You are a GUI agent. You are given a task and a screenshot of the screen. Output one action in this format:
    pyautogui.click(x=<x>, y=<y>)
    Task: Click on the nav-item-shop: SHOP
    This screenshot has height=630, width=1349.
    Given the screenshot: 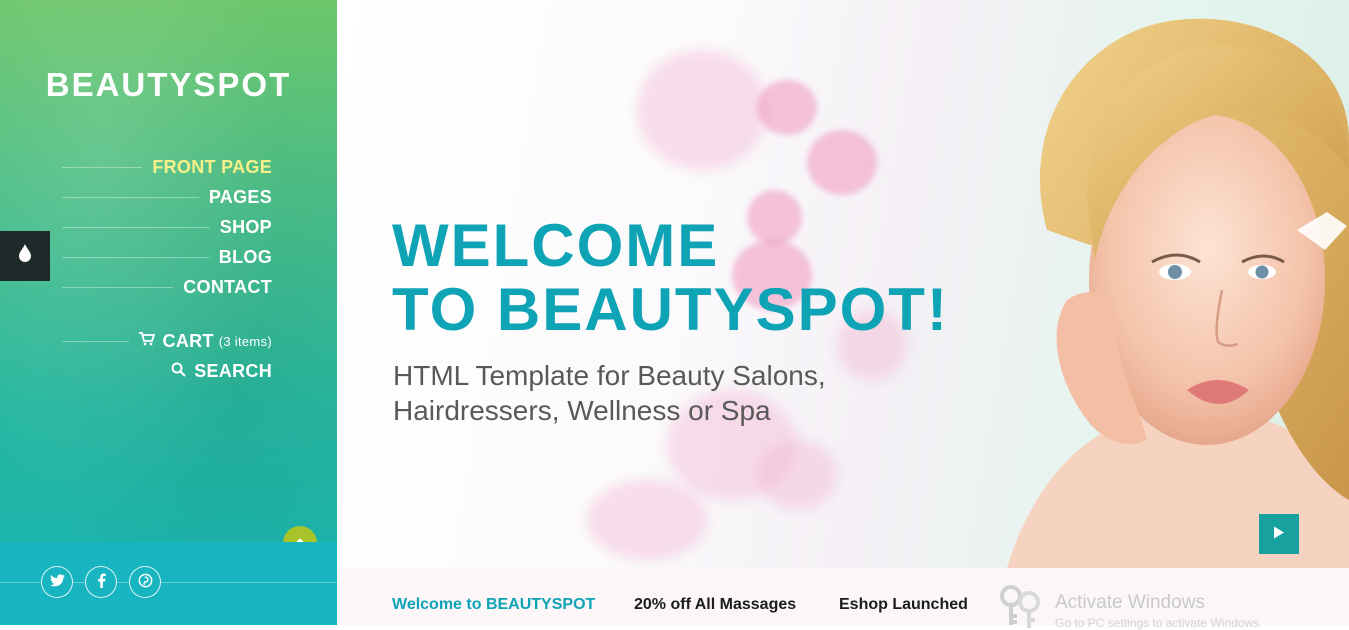 What is the action you would take?
    pyautogui.click(x=167, y=227)
    